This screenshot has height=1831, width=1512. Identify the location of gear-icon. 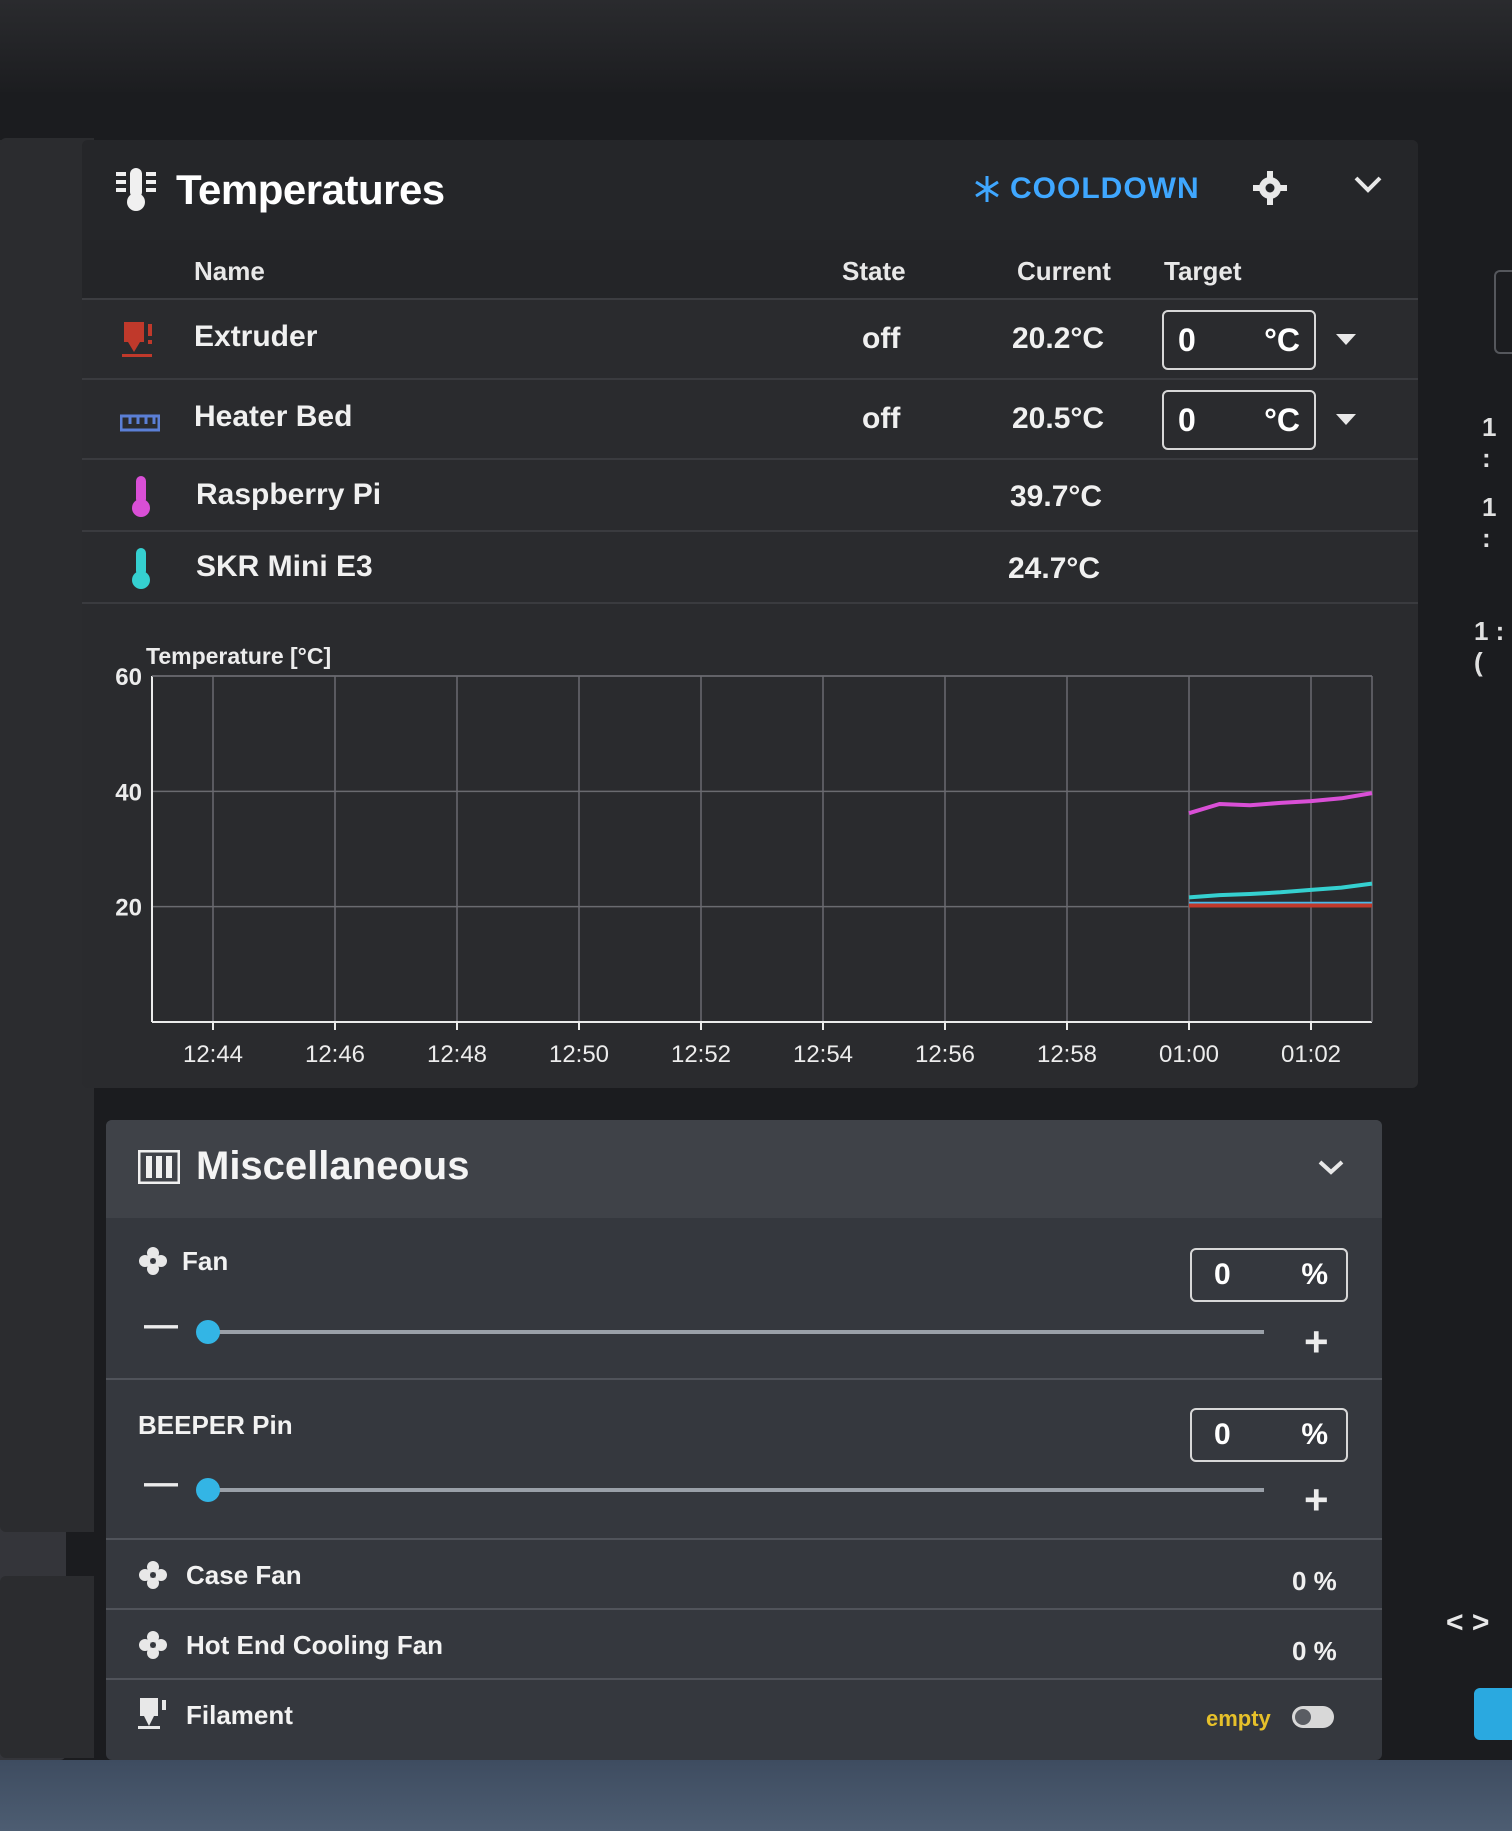
(1270, 188).